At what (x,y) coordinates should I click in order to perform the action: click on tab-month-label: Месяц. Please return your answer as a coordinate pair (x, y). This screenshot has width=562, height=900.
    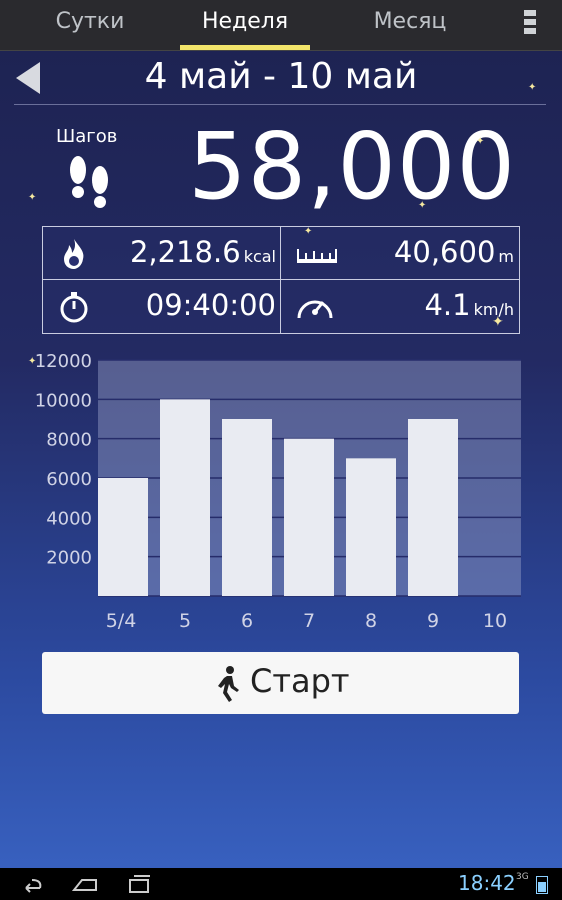
    Looking at the image, I should click on (410, 21).